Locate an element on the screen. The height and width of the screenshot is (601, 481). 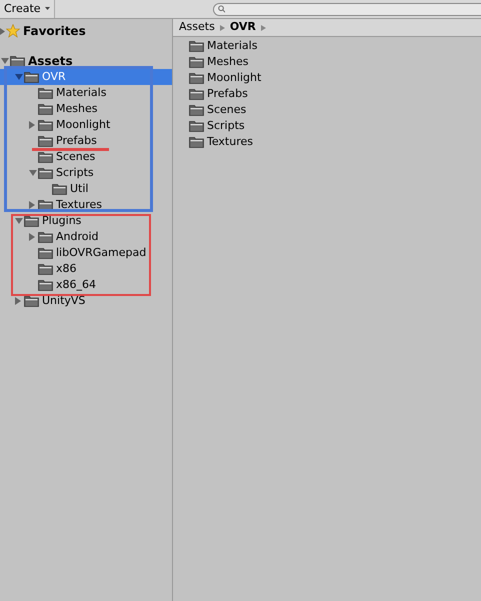
folder-label: libOVRGamepad is located at coordinates (101, 253).